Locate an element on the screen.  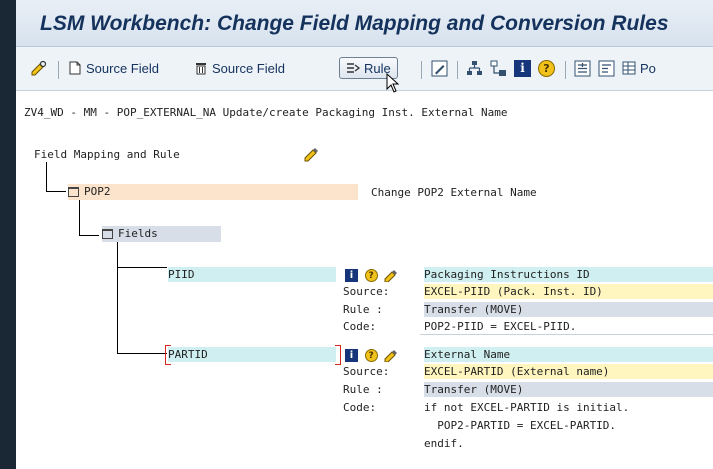
field-description-text: Packaging Instructions ID is located at coordinates (507, 274).